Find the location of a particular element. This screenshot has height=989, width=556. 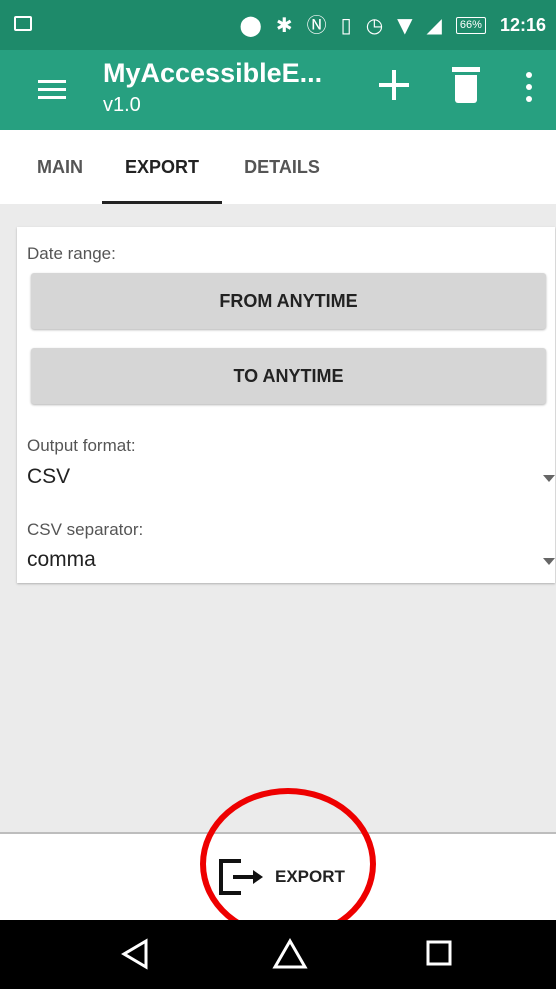

app-subtitle: v1.0 is located at coordinates (122, 105).